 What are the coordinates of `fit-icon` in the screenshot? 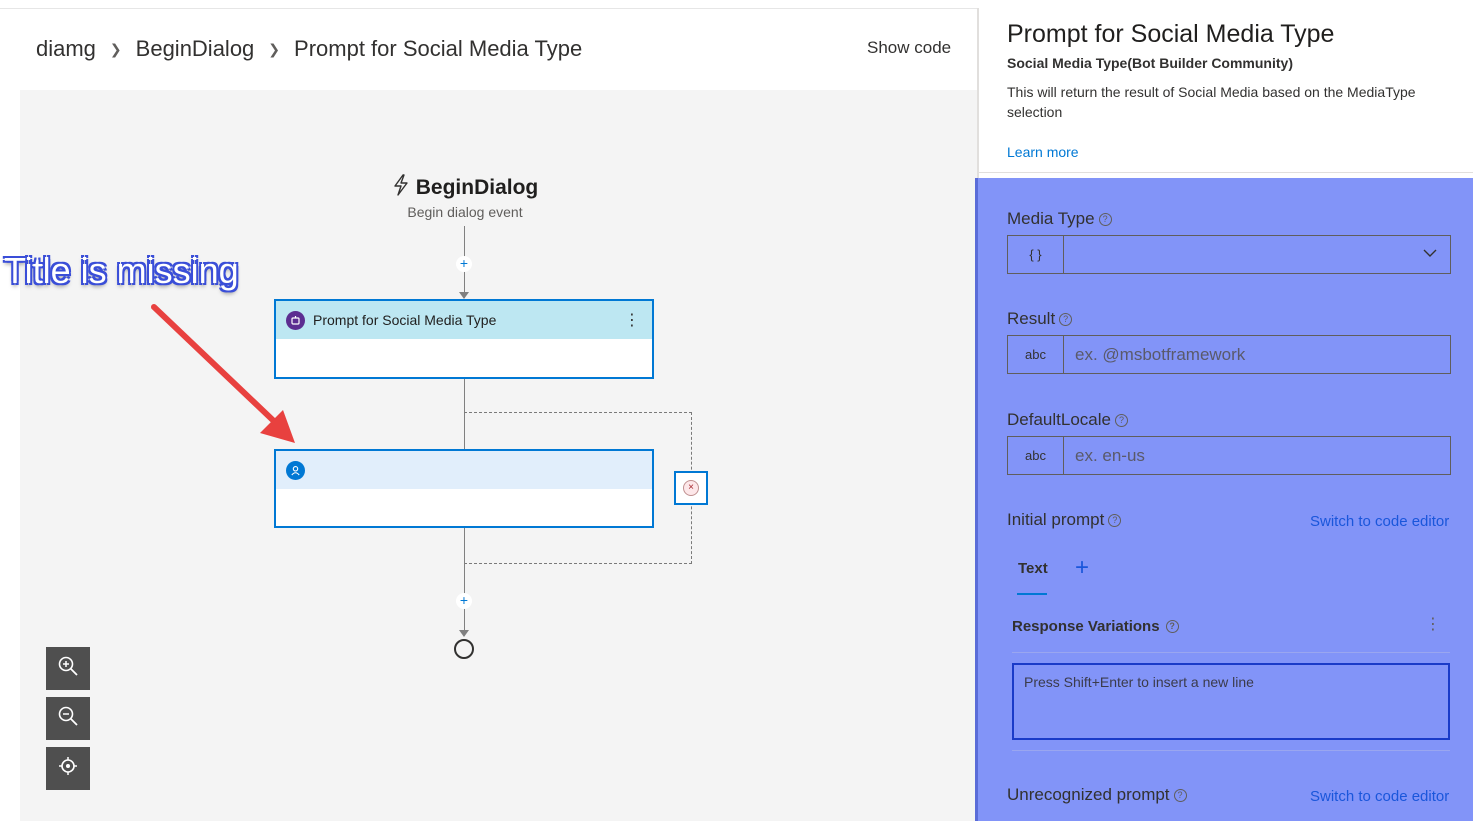 It's located at (68, 768).